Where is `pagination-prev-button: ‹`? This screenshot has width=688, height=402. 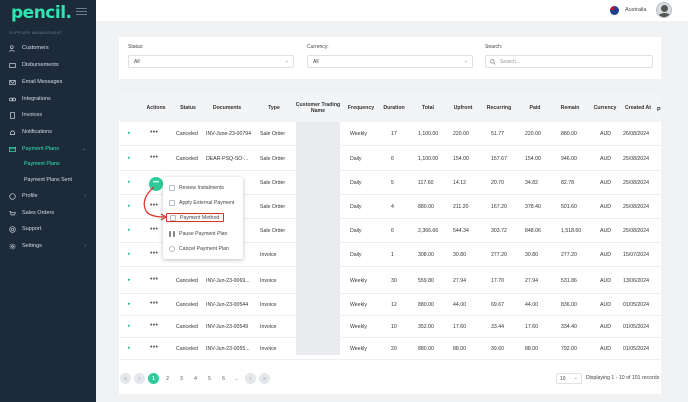
pagination-prev-button: ‹ is located at coordinates (139, 378).